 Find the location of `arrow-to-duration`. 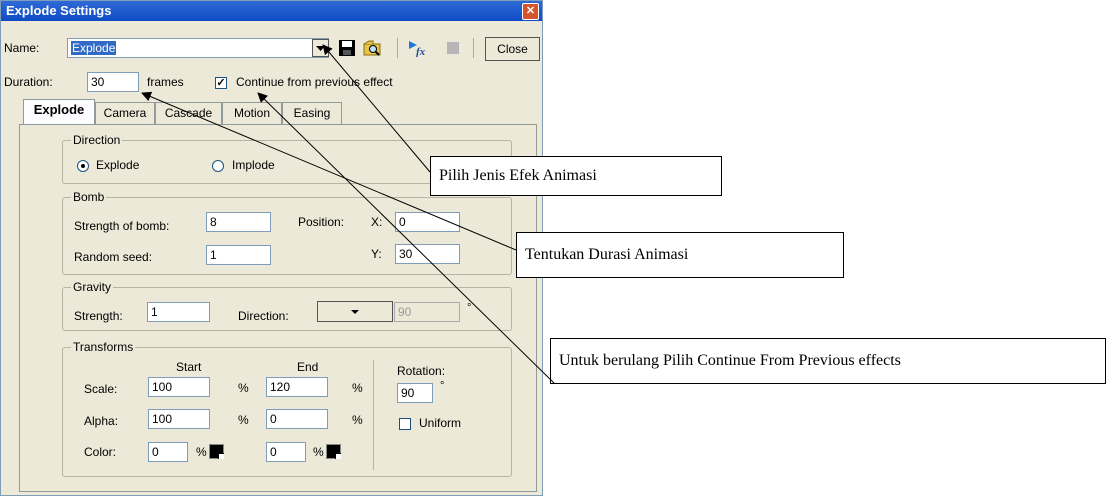

arrow-to-duration is located at coordinates (329, 171).